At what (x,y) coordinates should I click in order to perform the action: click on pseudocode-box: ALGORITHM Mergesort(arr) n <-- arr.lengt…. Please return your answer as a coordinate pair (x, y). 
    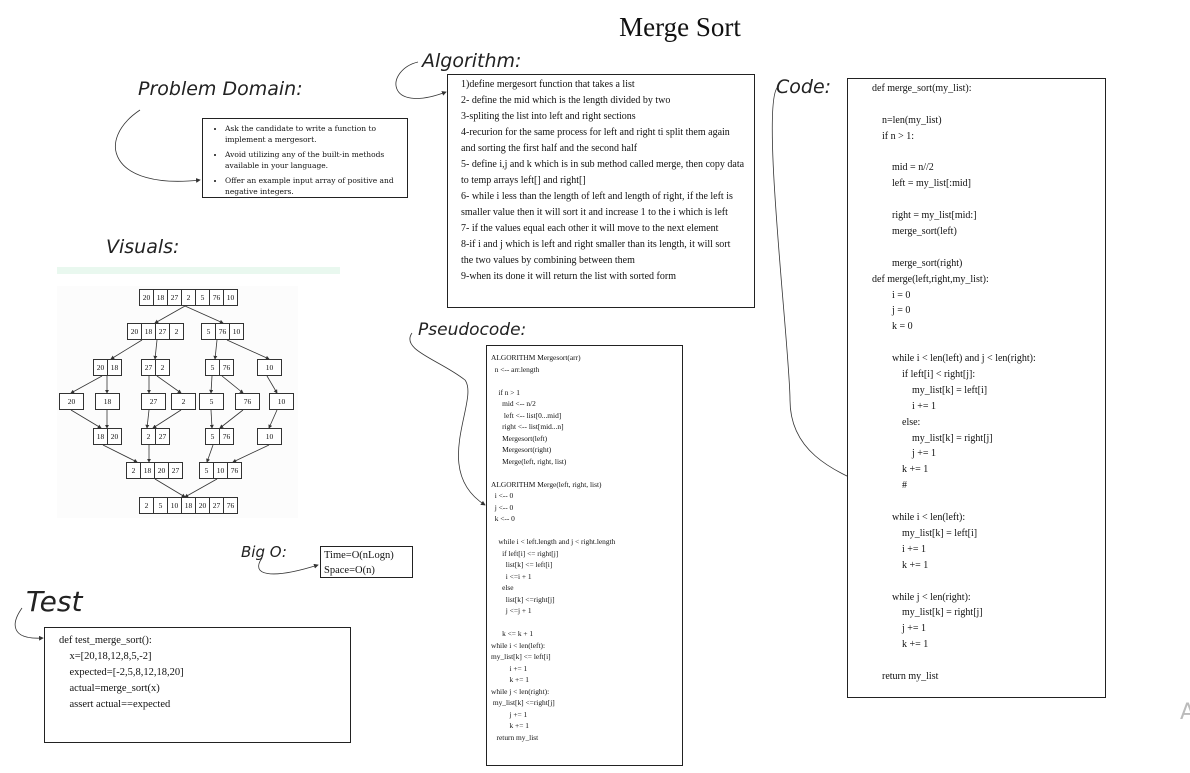
    Looking at the image, I should click on (584, 555).